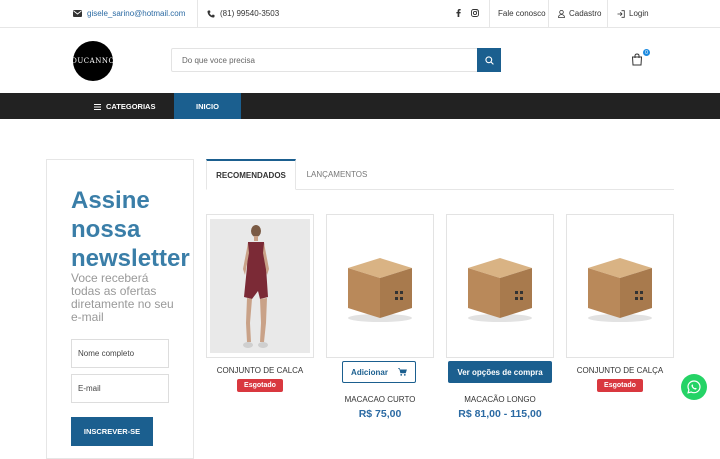 This screenshot has height=459, width=720. Describe the element at coordinates (211, 13) in the screenshot. I see `phone-icon` at that location.